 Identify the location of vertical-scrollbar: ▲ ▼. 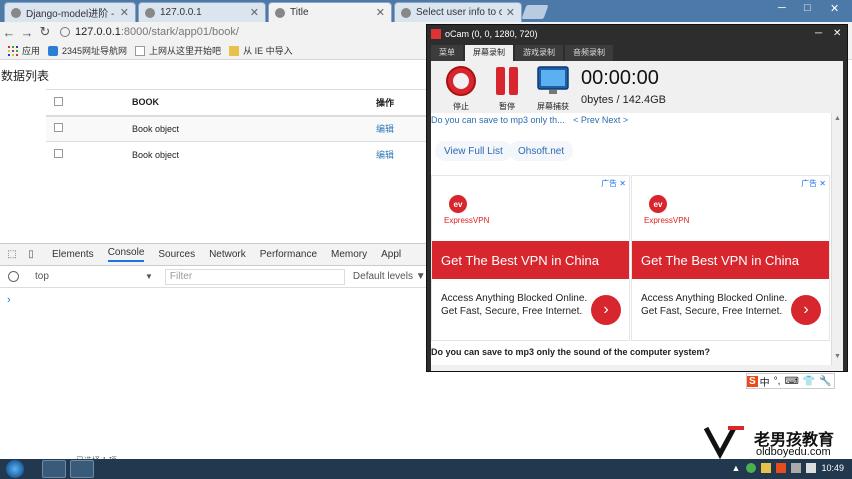
(837, 239).